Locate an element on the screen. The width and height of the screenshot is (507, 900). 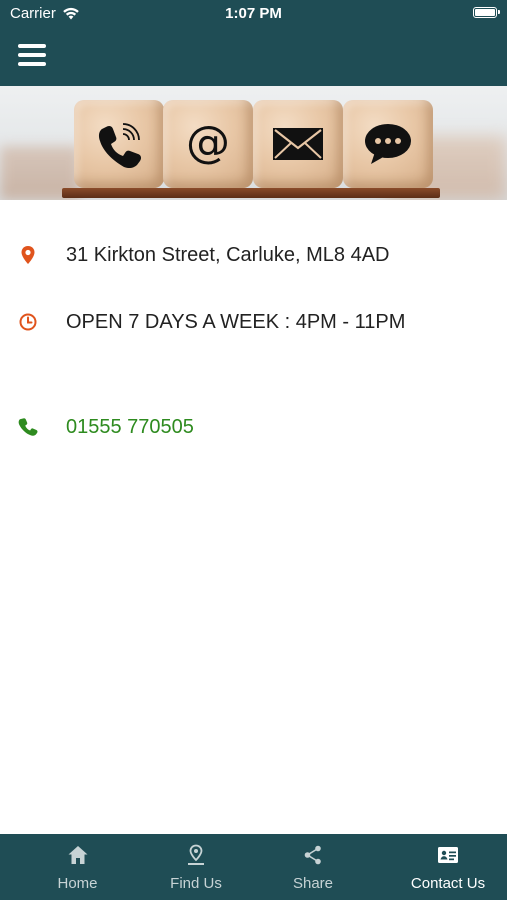
tab-share: Share is located at coordinates (313, 867).